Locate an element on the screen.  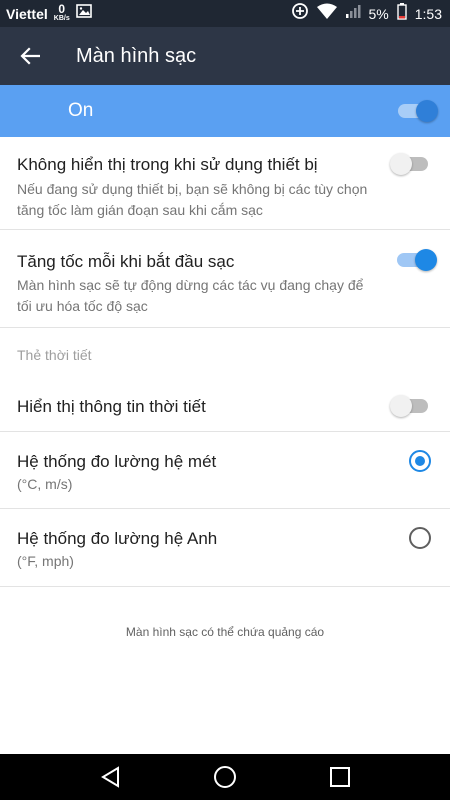
signal-icon is located at coordinates (353, 13).